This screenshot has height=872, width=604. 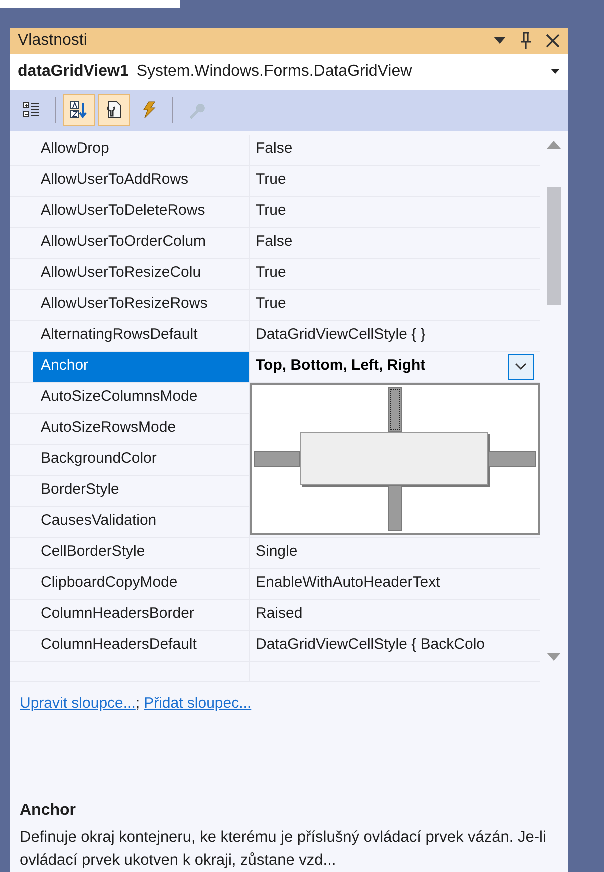 What do you see at coordinates (196, 110) in the screenshot?
I see `wrench-icon` at bounding box center [196, 110].